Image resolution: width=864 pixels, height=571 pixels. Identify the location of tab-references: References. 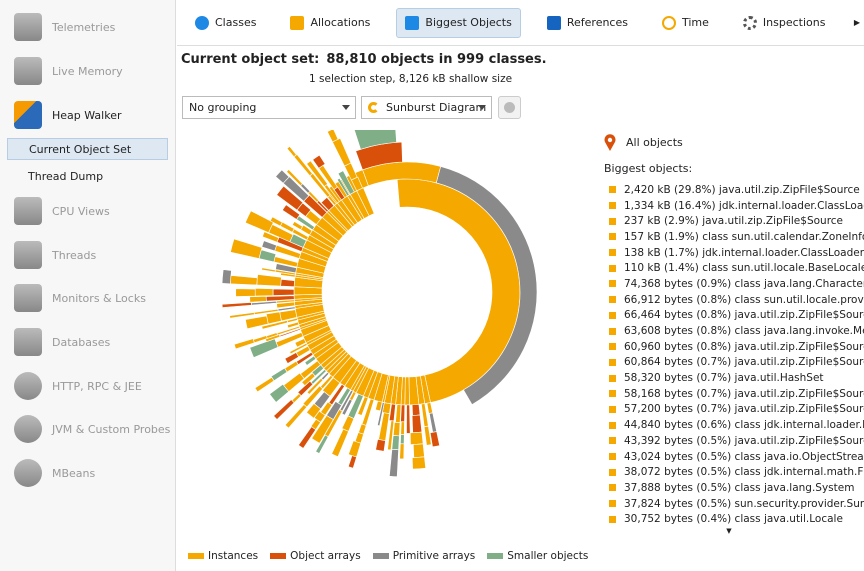
(587, 23).